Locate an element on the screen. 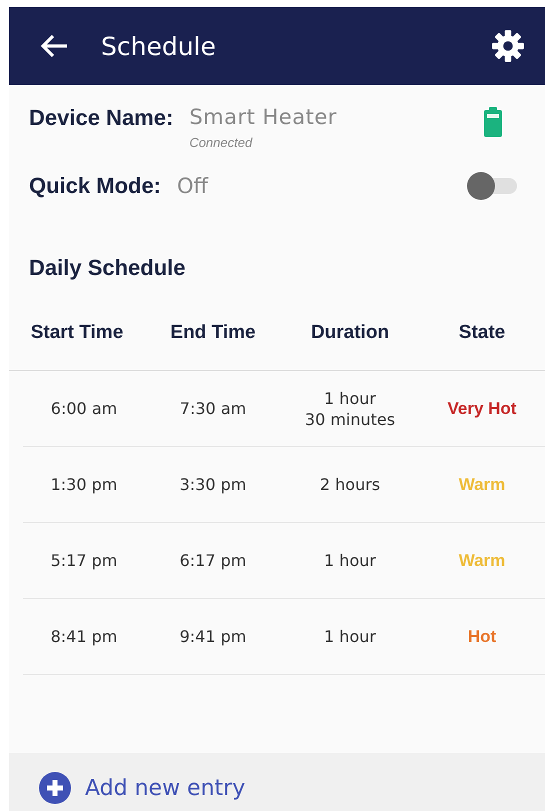 The image size is (545, 811). screen-title: Schedule is located at coordinates (159, 46).